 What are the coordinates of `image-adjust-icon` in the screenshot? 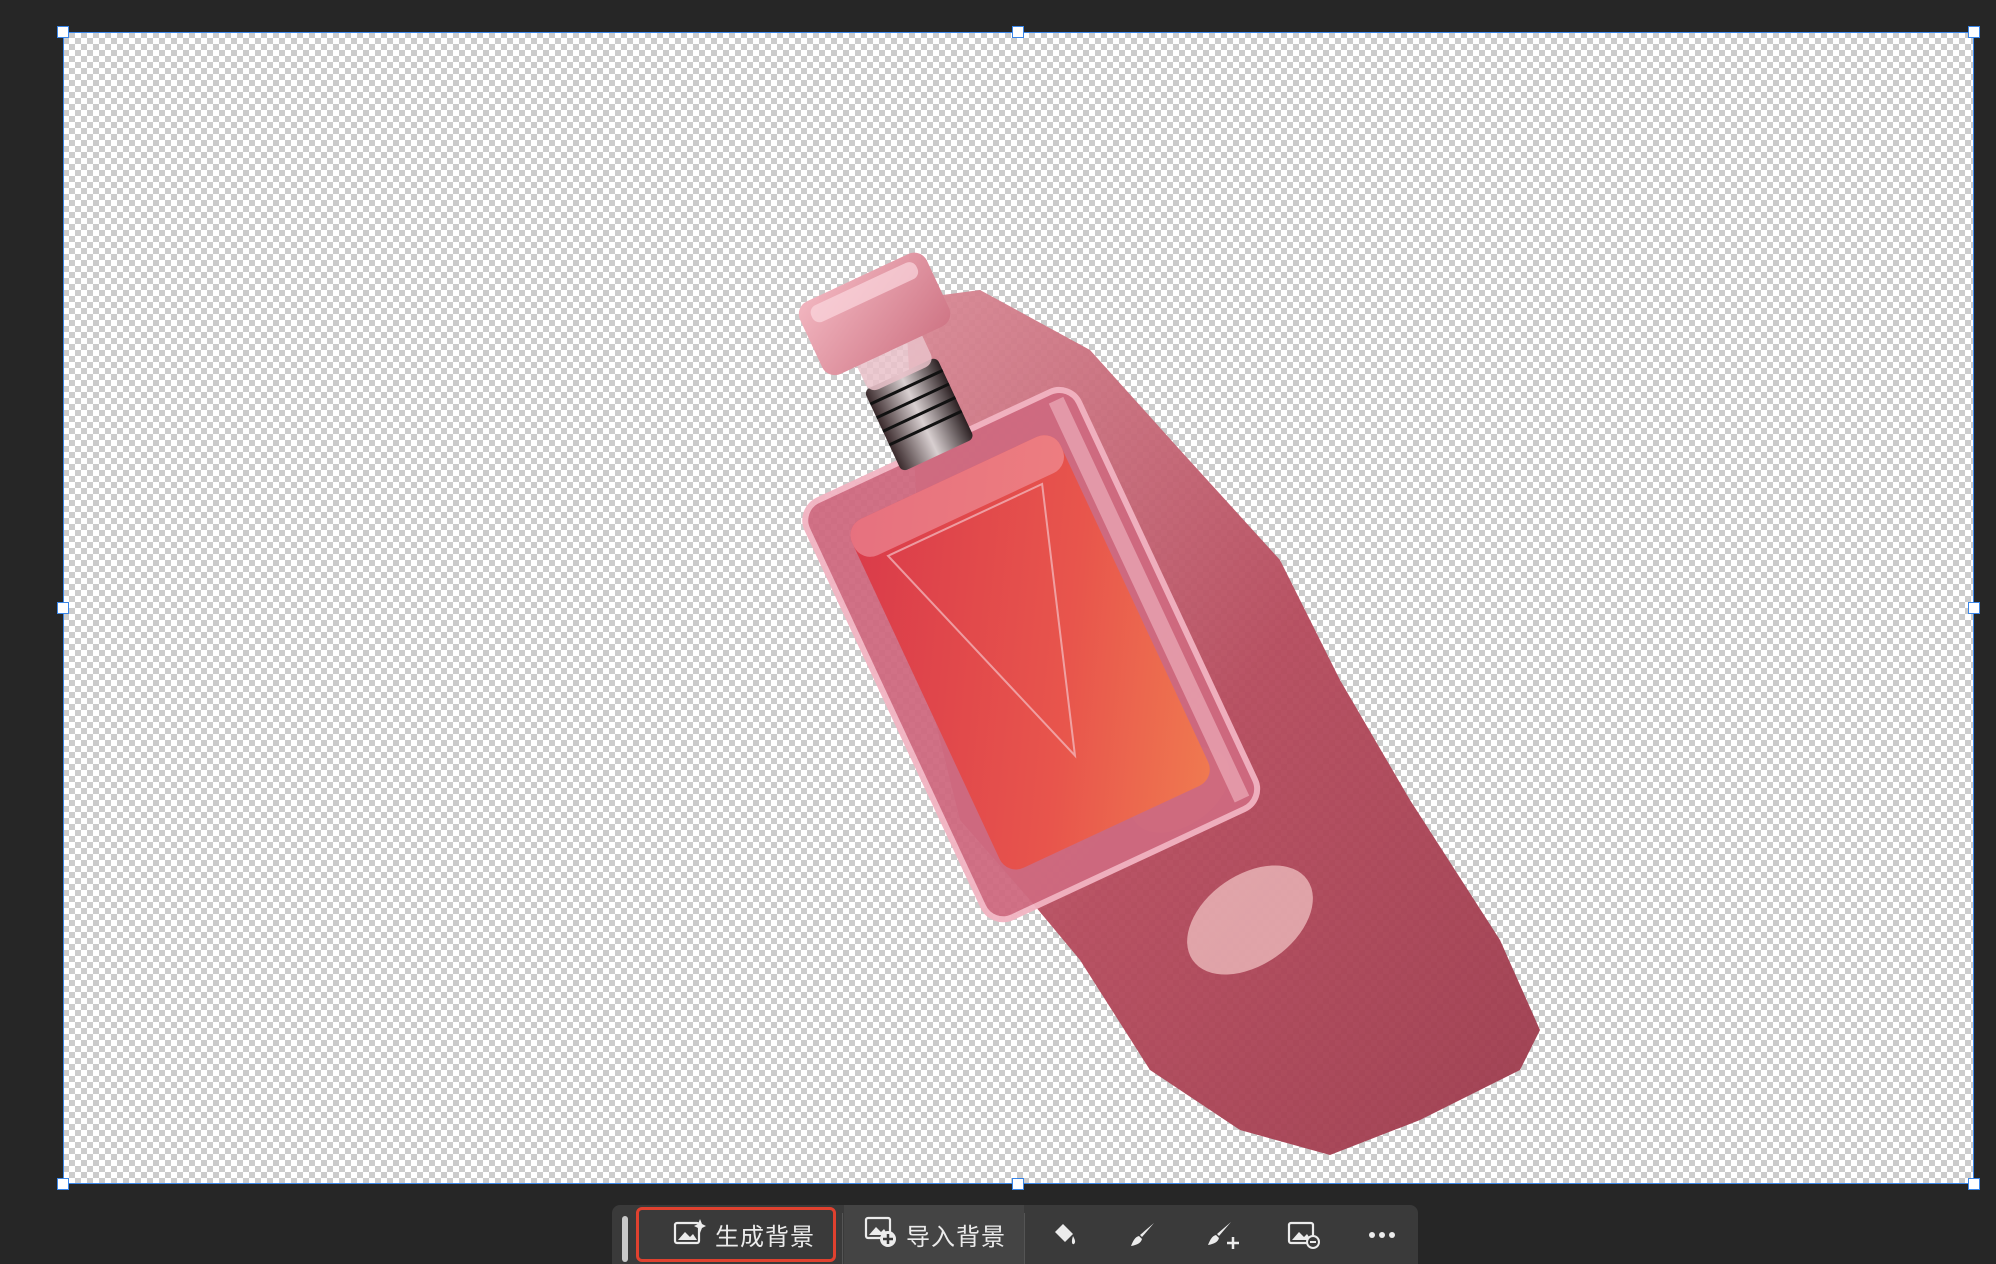 It's located at (1304, 1234).